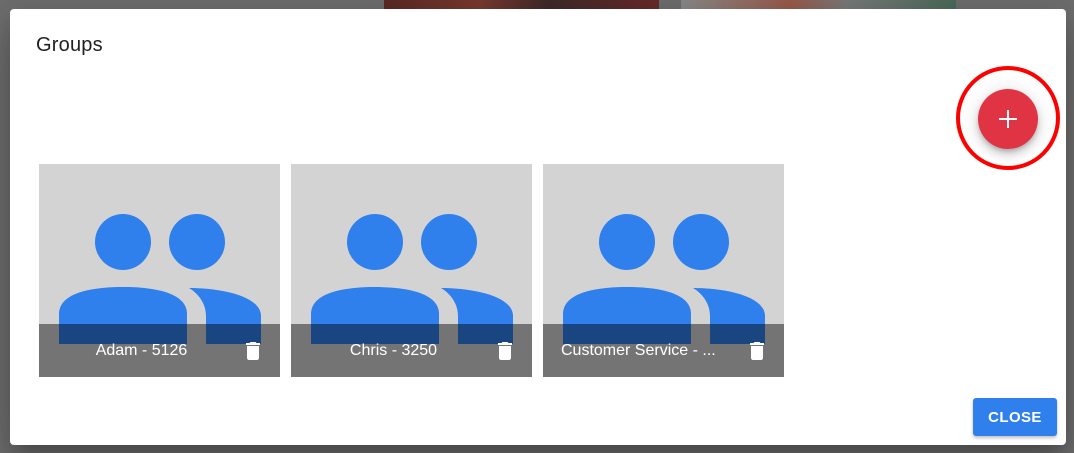 This screenshot has width=1074, height=453. I want to click on group-card: Chris - 3250, so click(411, 270).